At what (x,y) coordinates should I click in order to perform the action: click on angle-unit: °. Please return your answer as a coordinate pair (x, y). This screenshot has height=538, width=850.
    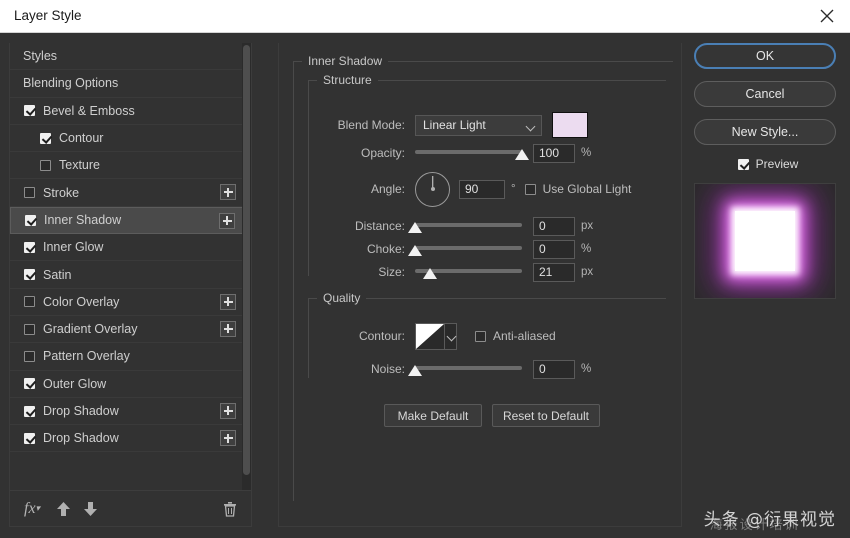
    Looking at the image, I should click on (513, 189).